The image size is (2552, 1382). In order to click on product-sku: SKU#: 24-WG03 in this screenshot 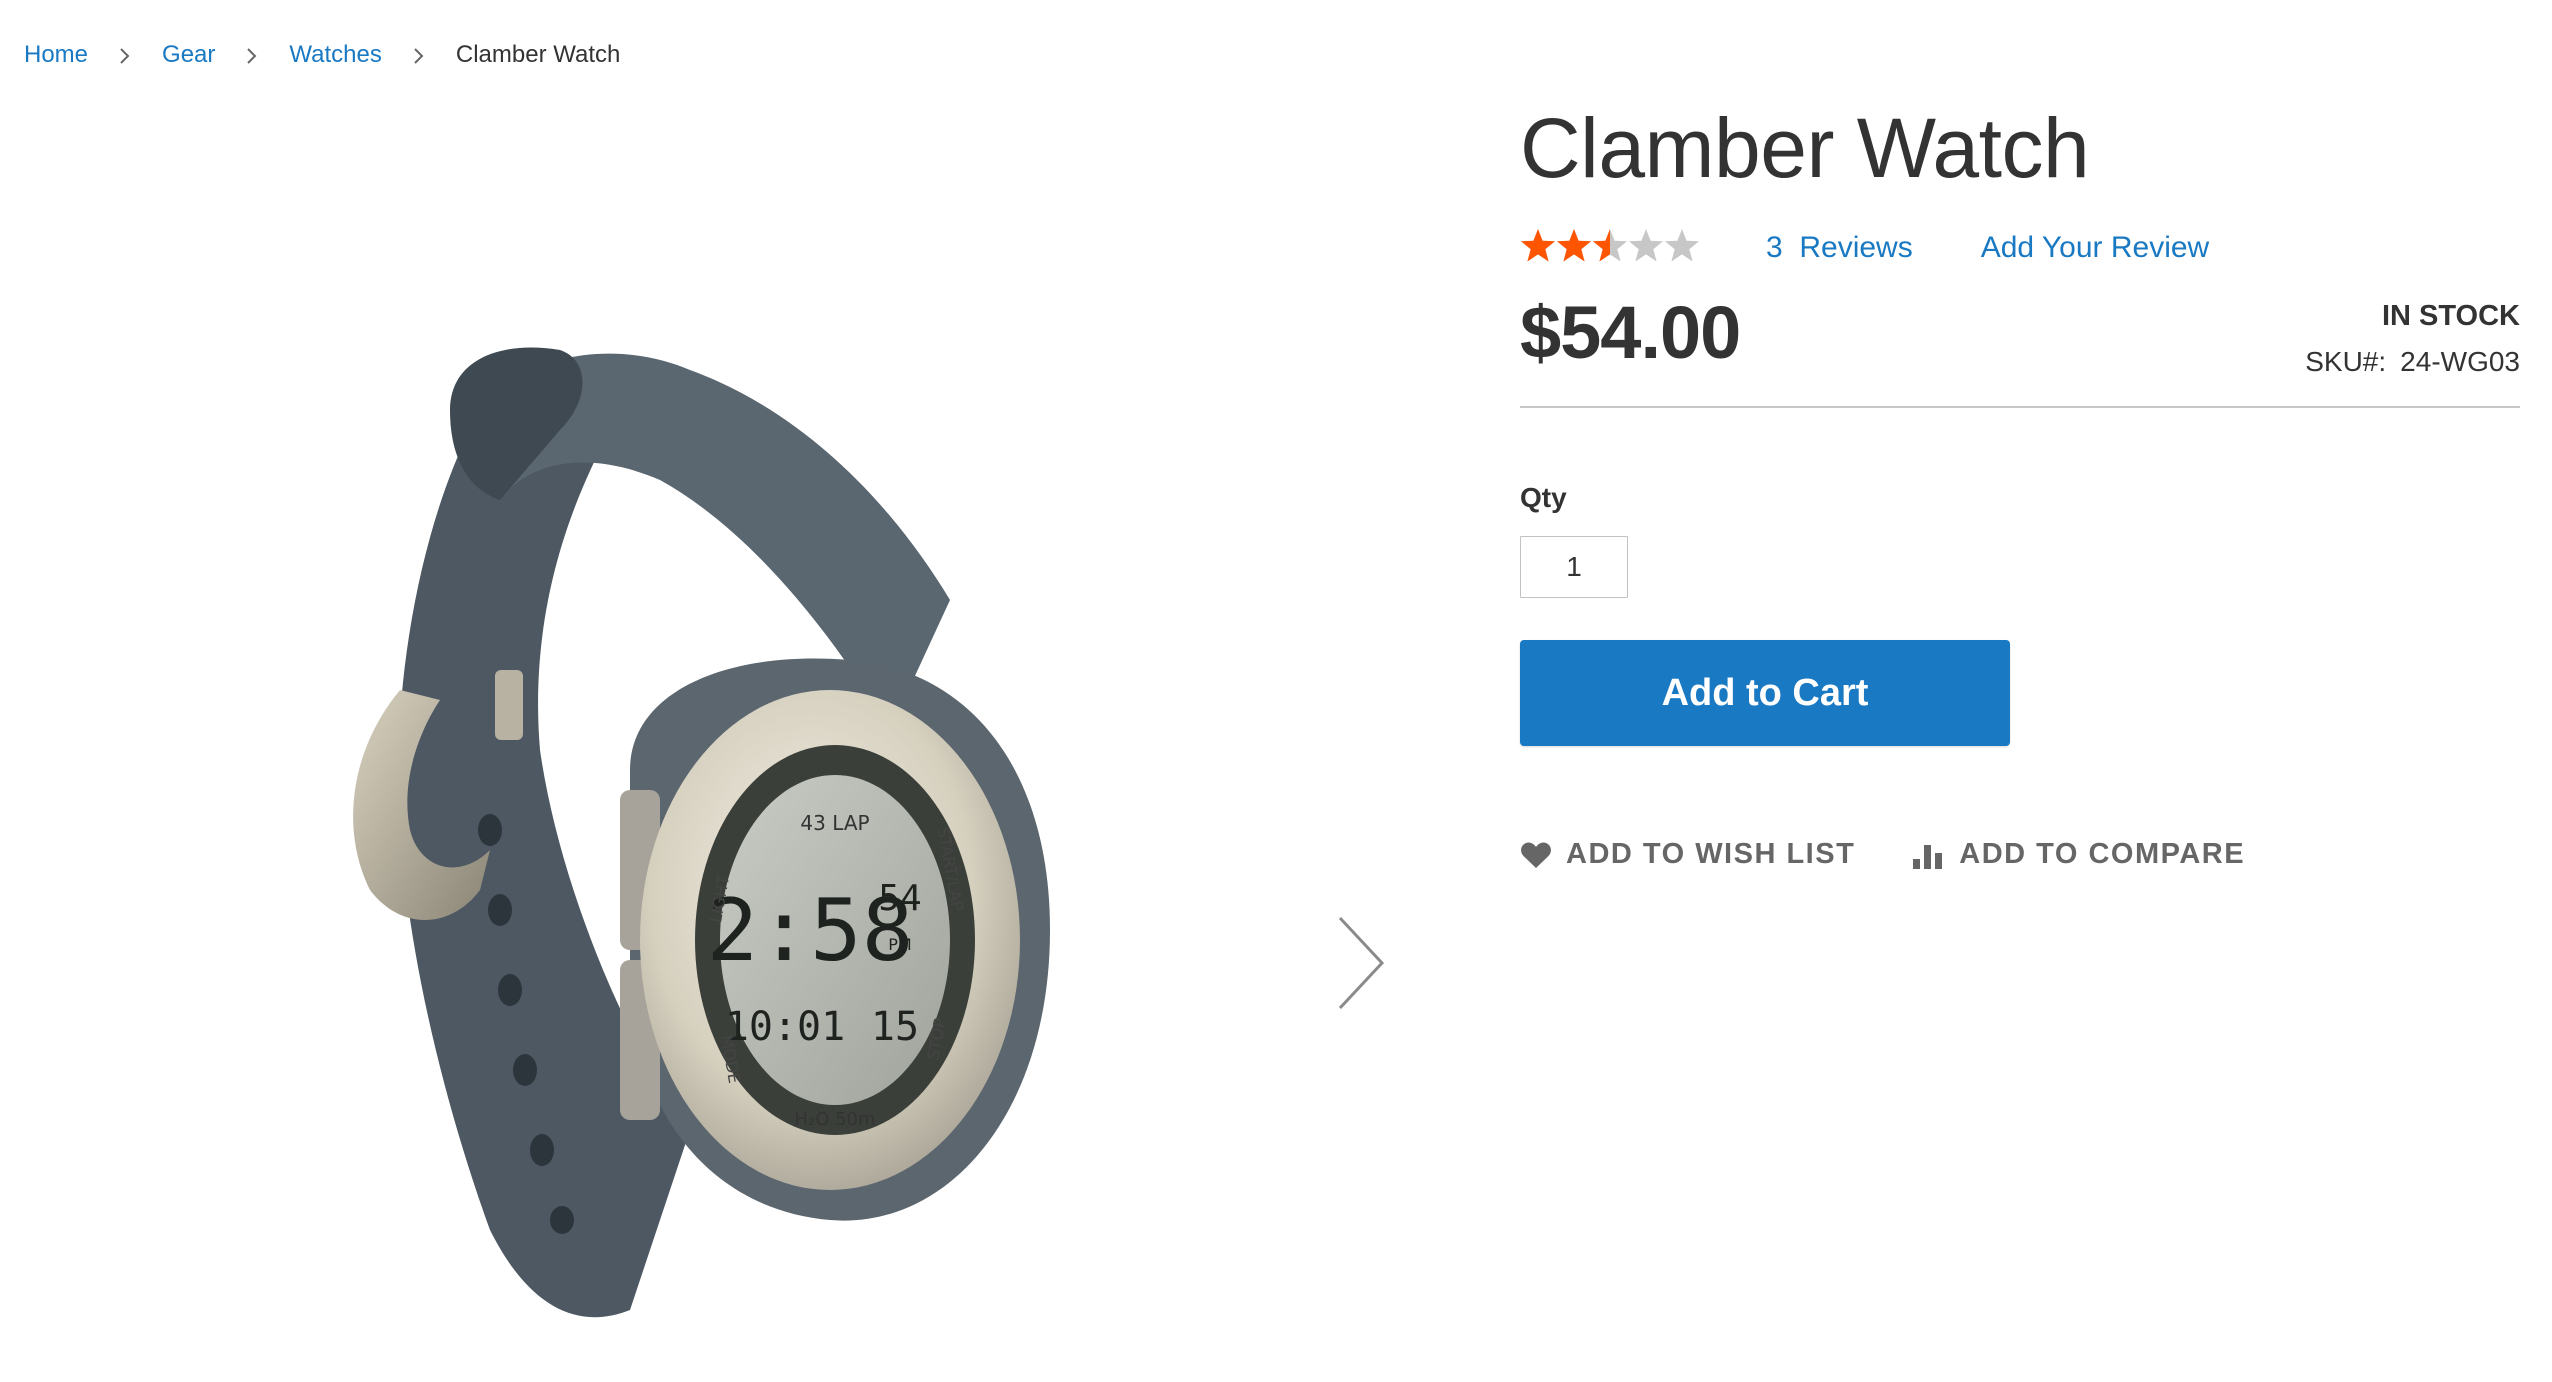, I will do `click(2412, 362)`.